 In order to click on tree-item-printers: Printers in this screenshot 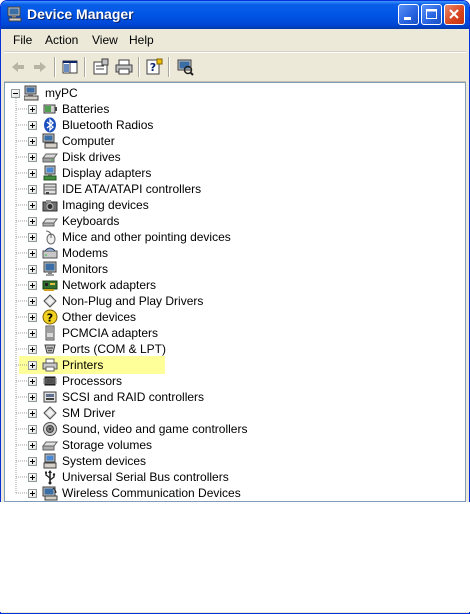, I will do `click(155, 365)`.